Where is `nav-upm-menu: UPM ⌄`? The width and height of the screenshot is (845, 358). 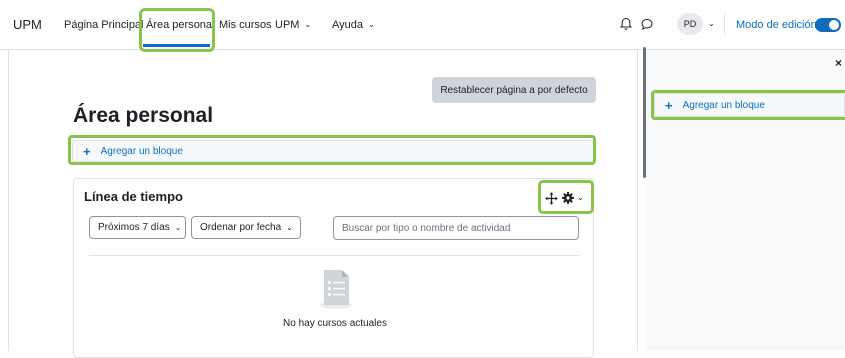 nav-upm-menu: UPM ⌄ is located at coordinates (293, 25).